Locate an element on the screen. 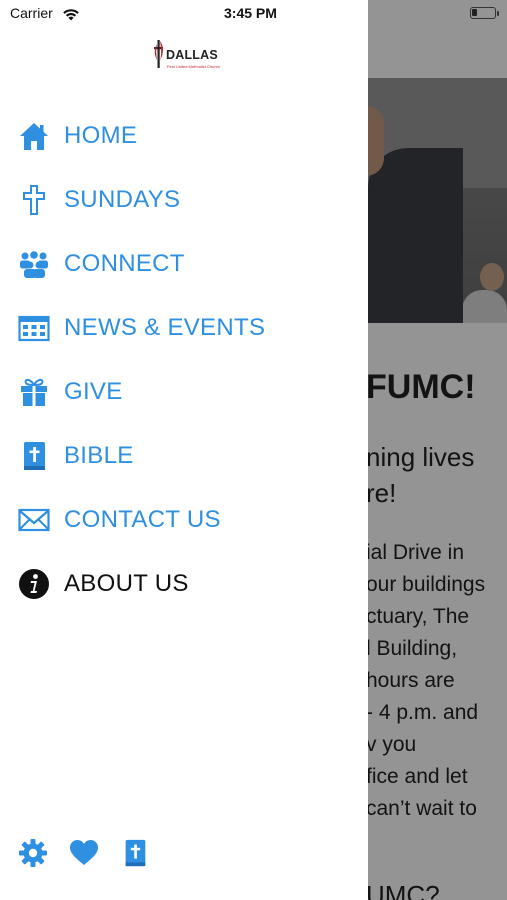 The image size is (507, 900). group-icon is located at coordinates (34, 264).